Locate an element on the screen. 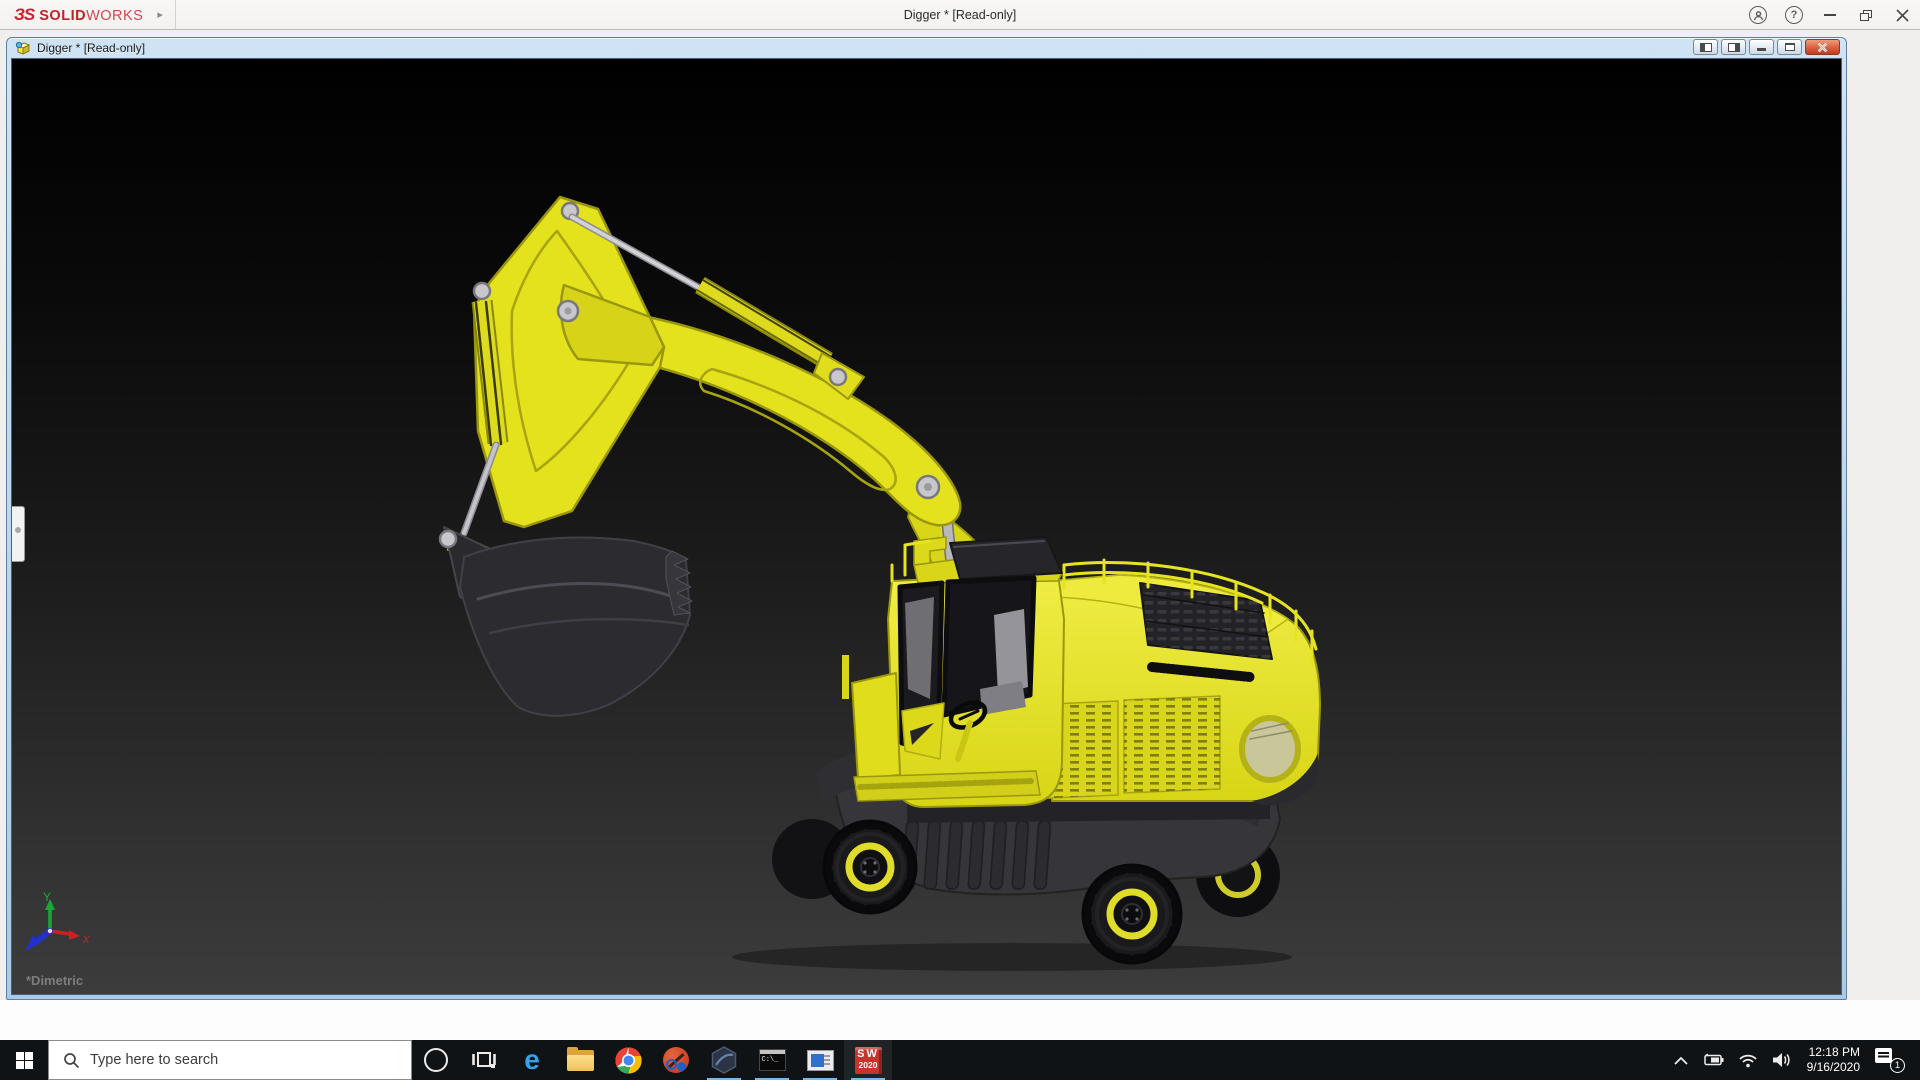  bucket is located at coordinates (576, 626).